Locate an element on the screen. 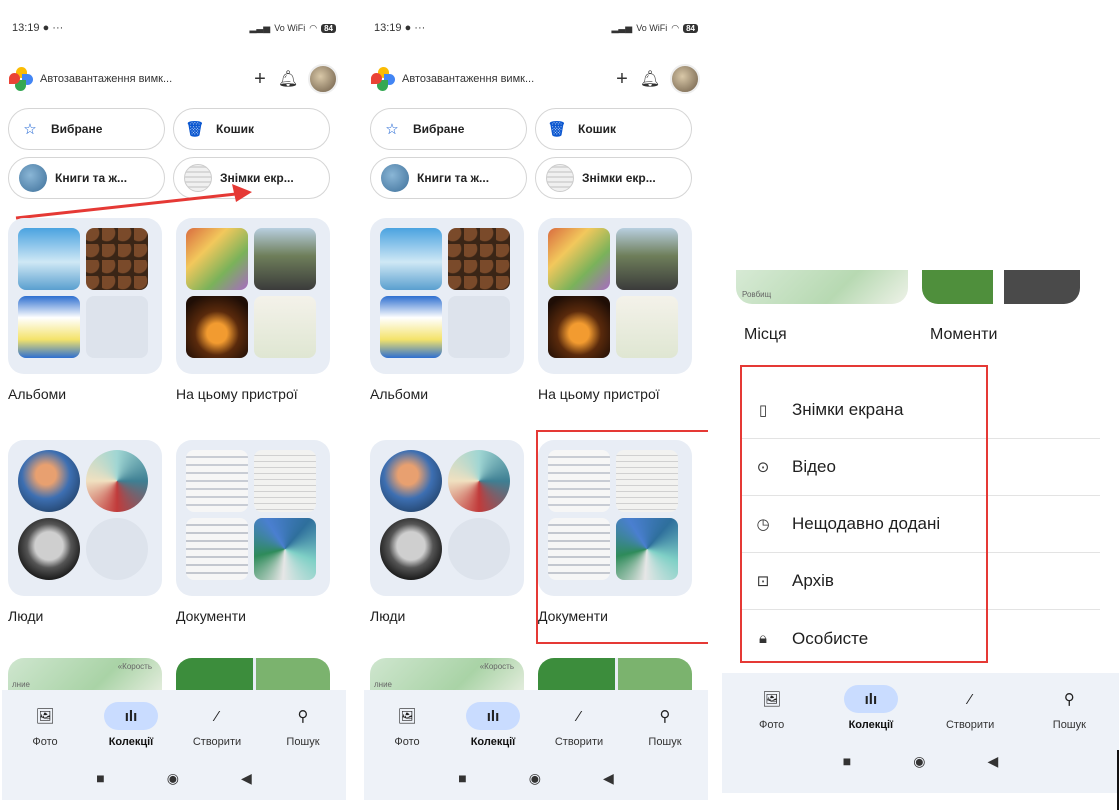 Image resolution: width=1119 pixels, height=810 pixels. status-time: 13:19 is located at coordinates (388, 28).